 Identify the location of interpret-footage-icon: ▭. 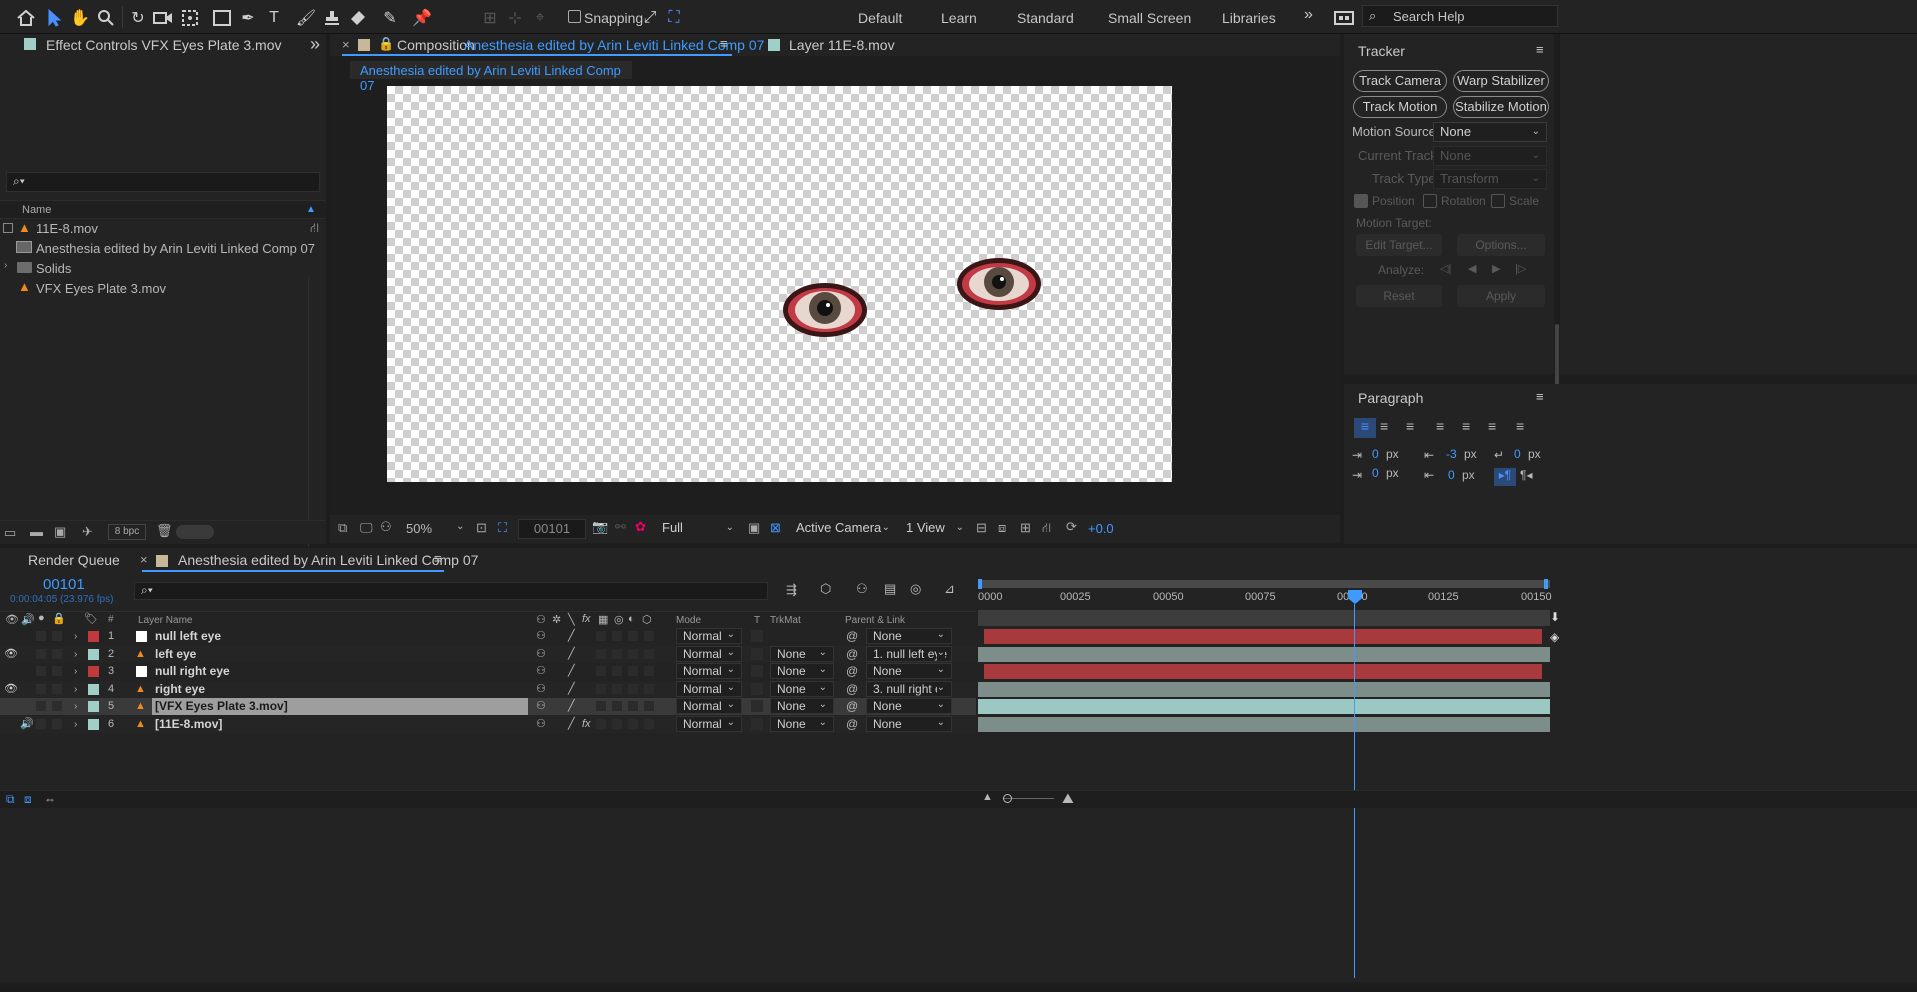
(10, 533).